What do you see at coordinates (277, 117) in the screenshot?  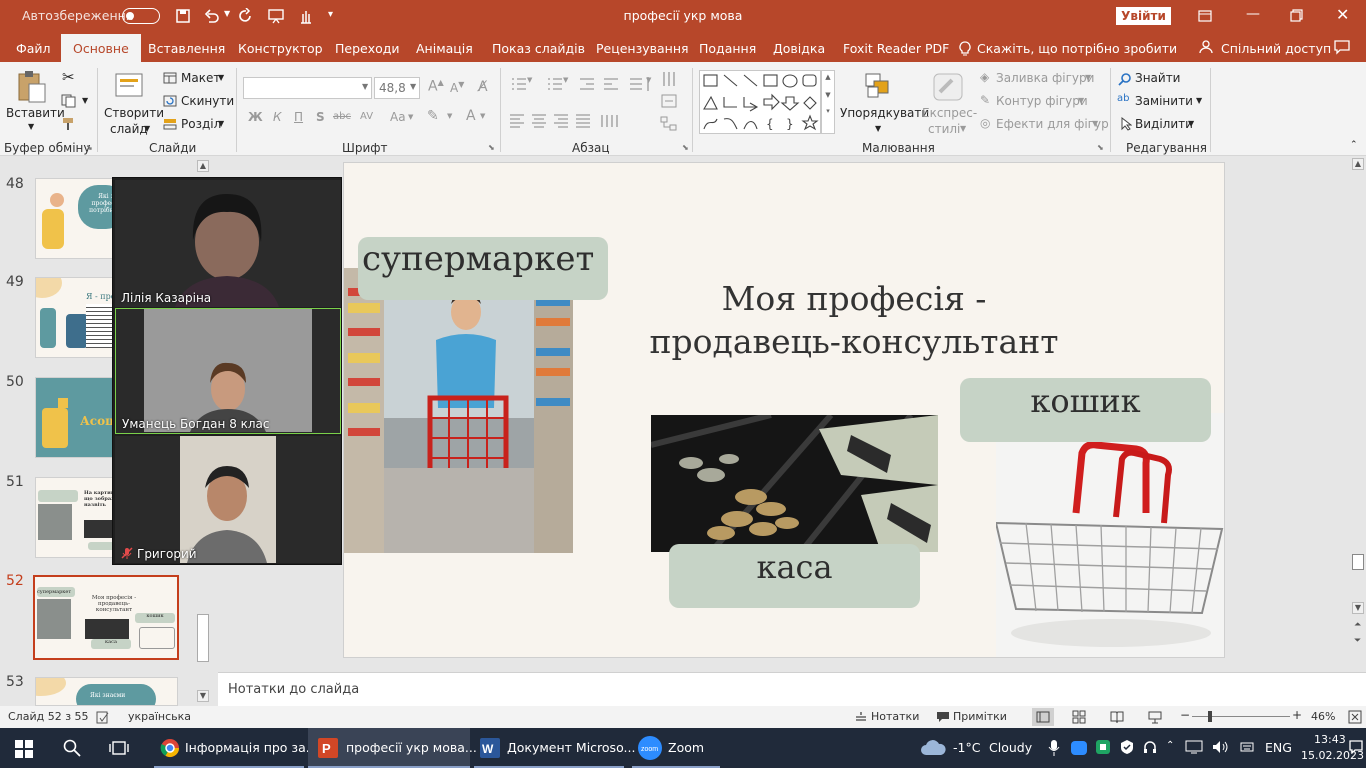 I see `italic-button: К` at bounding box center [277, 117].